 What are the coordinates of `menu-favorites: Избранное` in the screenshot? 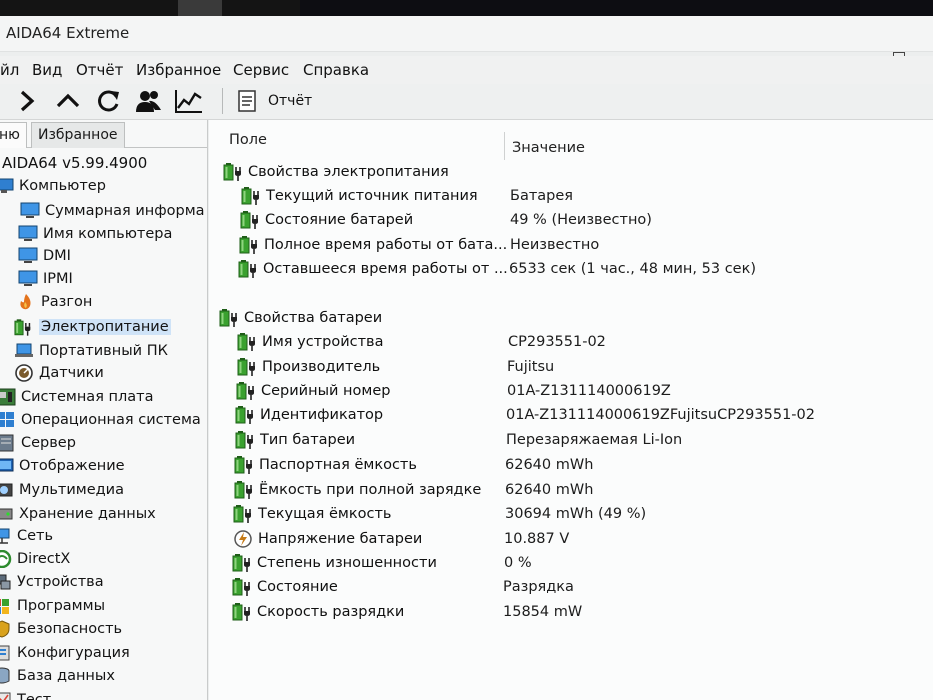 It's located at (178, 70).